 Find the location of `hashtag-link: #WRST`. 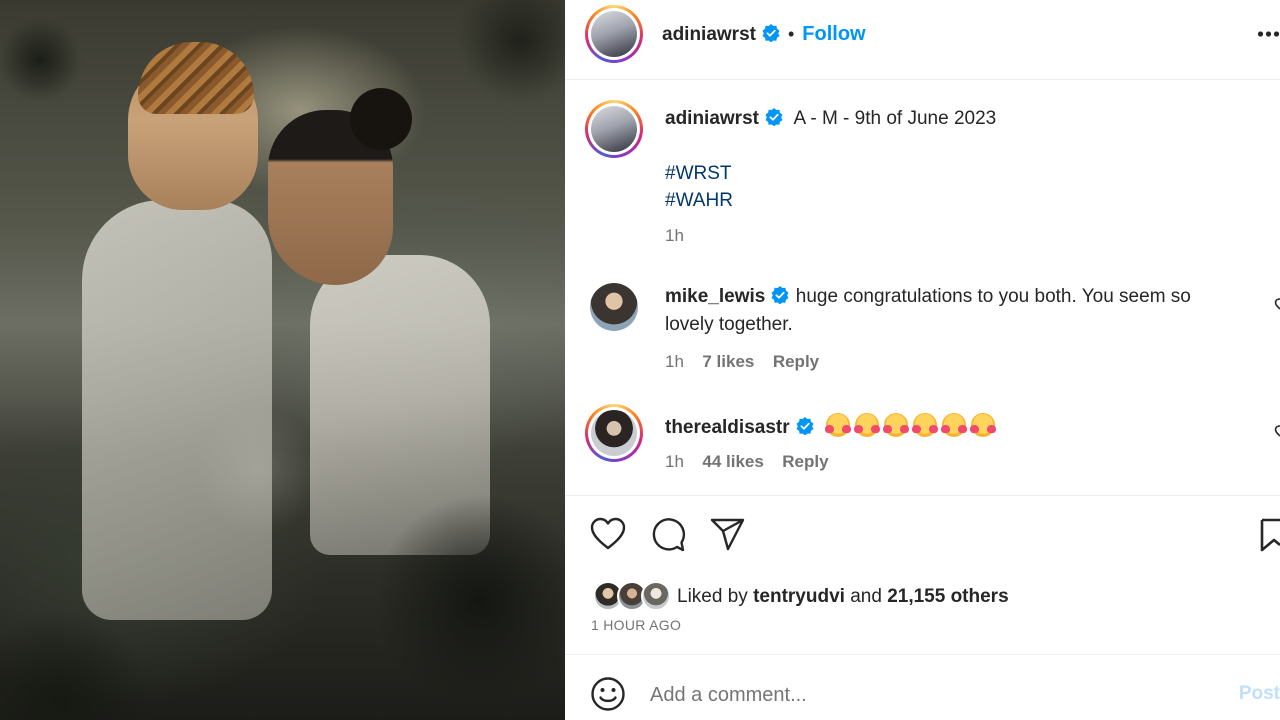

hashtag-link: #WRST is located at coordinates (698, 174).